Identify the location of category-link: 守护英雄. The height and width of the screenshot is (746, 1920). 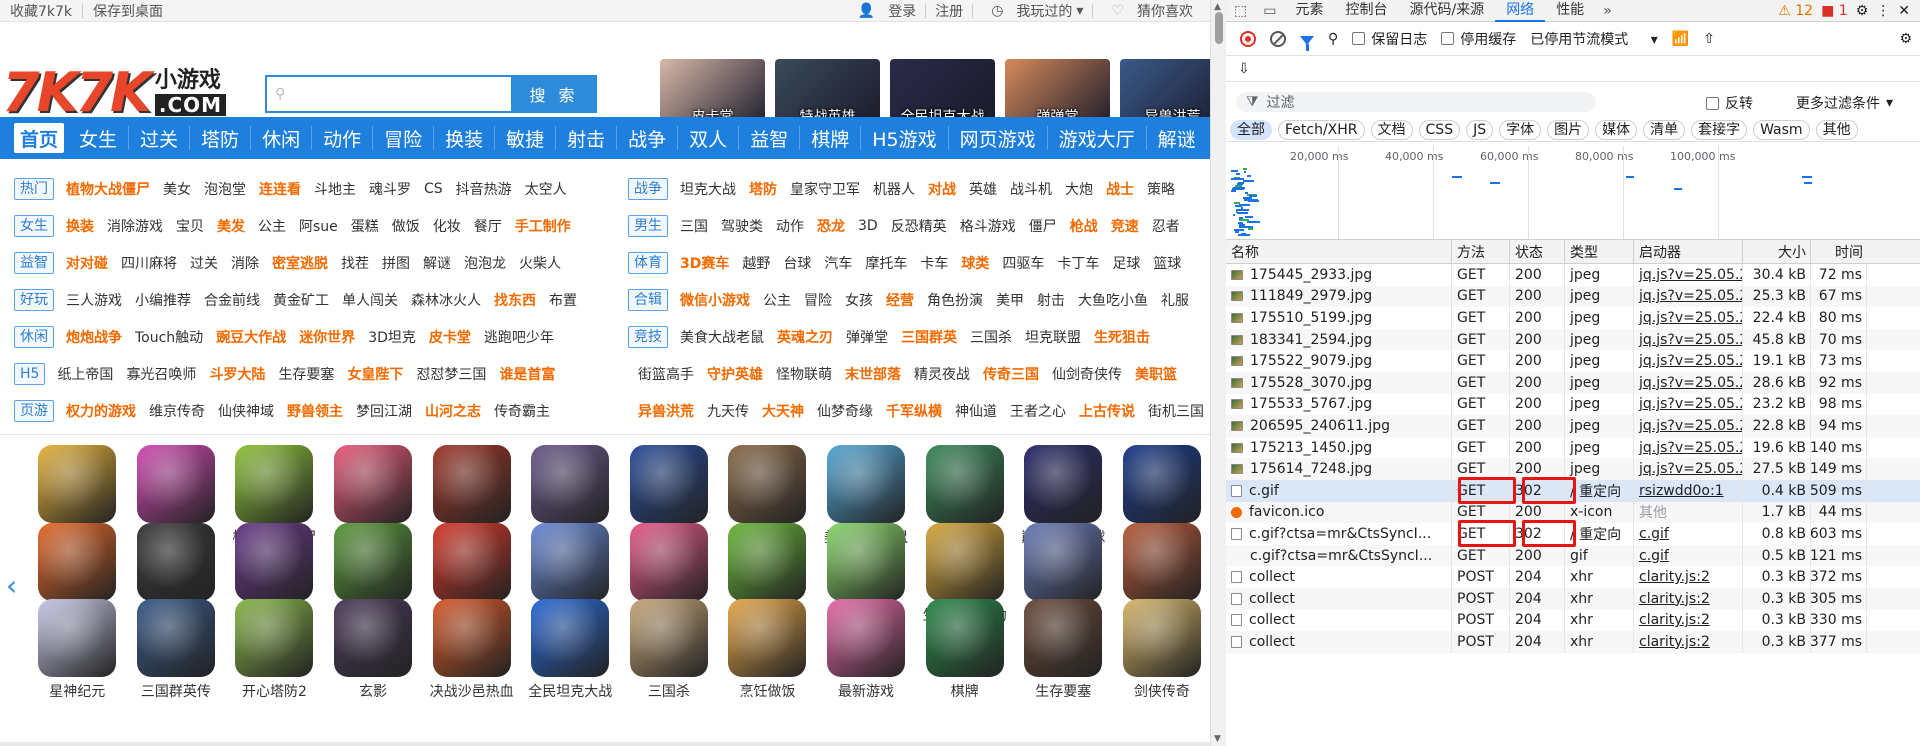
(735, 374).